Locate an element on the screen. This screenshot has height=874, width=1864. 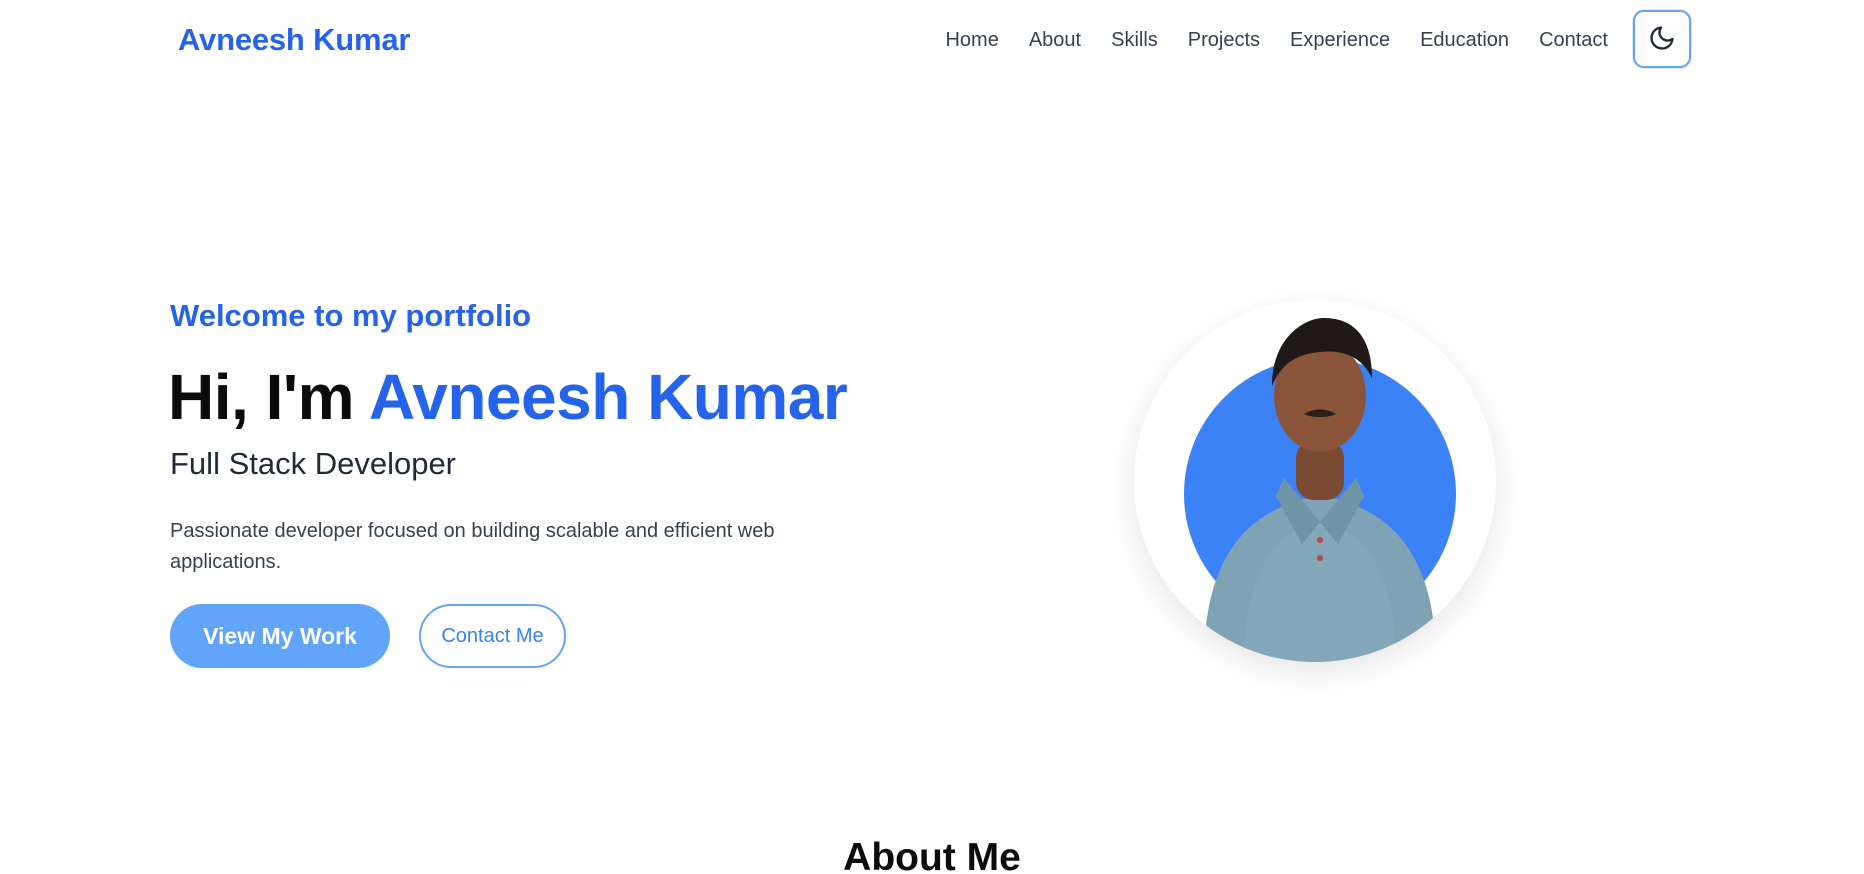
nav-link-skills: Skills is located at coordinates (1134, 40).